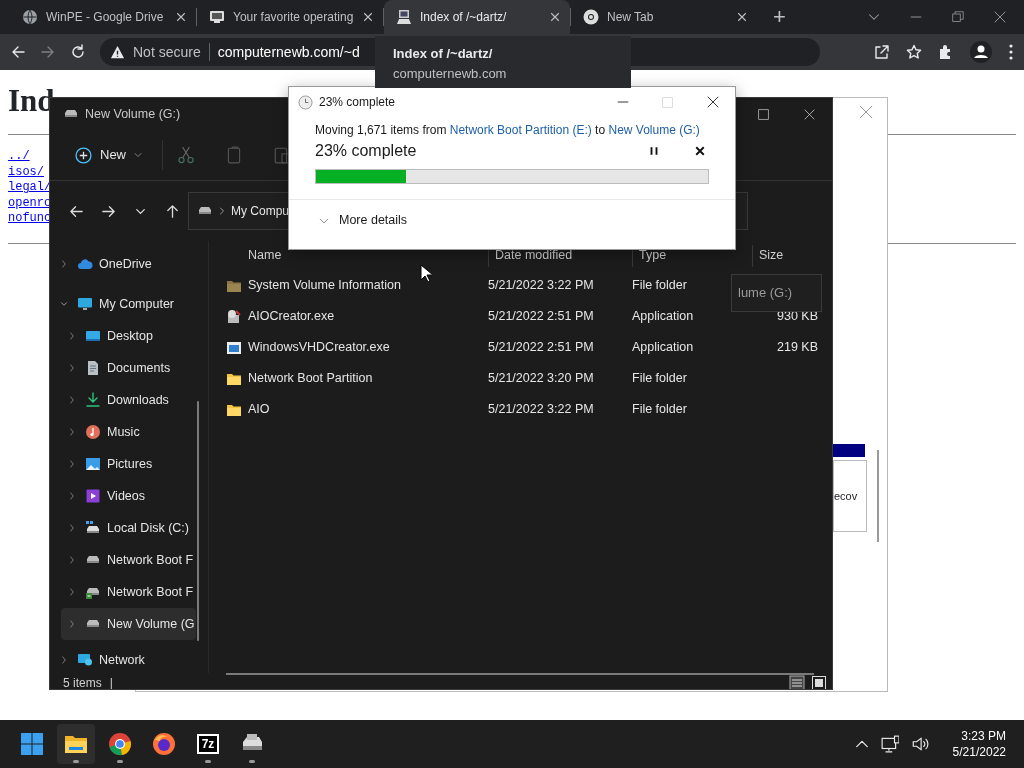 This screenshot has width=1024, height=768. Describe the element at coordinates (30, 188) in the screenshot. I see `directory-link: legal/` at that location.